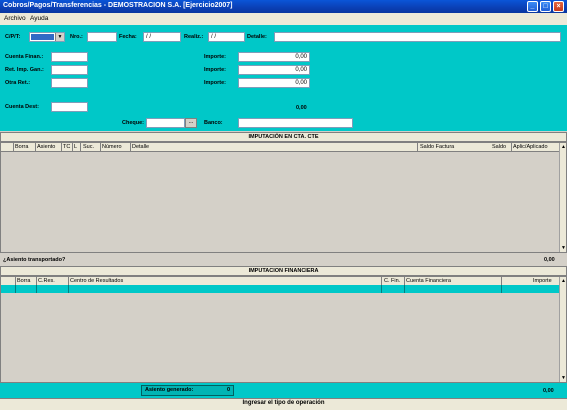 This screenshot has height=410, width=567. Describe the element at coordinates (549, 260) in the screenshot. I see `transported-value: 0,00` at that location.